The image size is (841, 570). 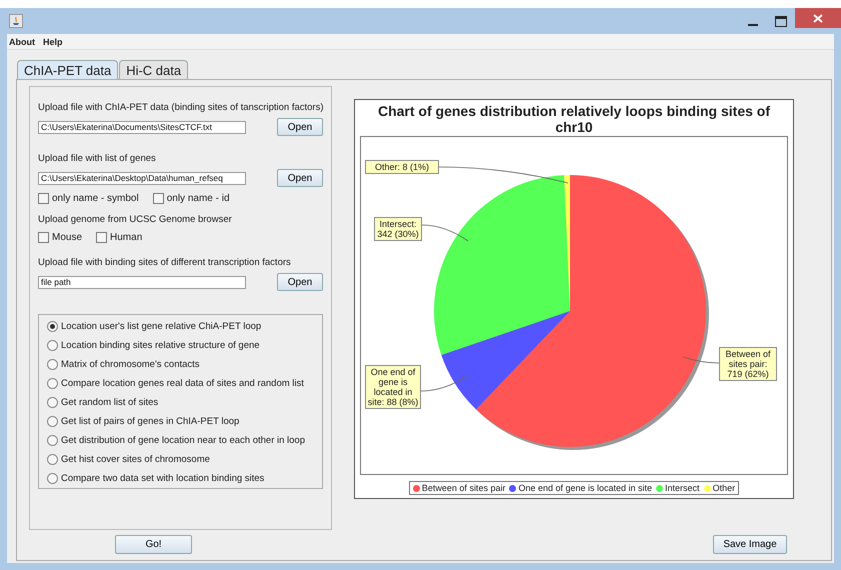 What do you see at coordinates (53, 41) in the screenshot?
I see `menu-item: Help` at bounding box center [53, 41].